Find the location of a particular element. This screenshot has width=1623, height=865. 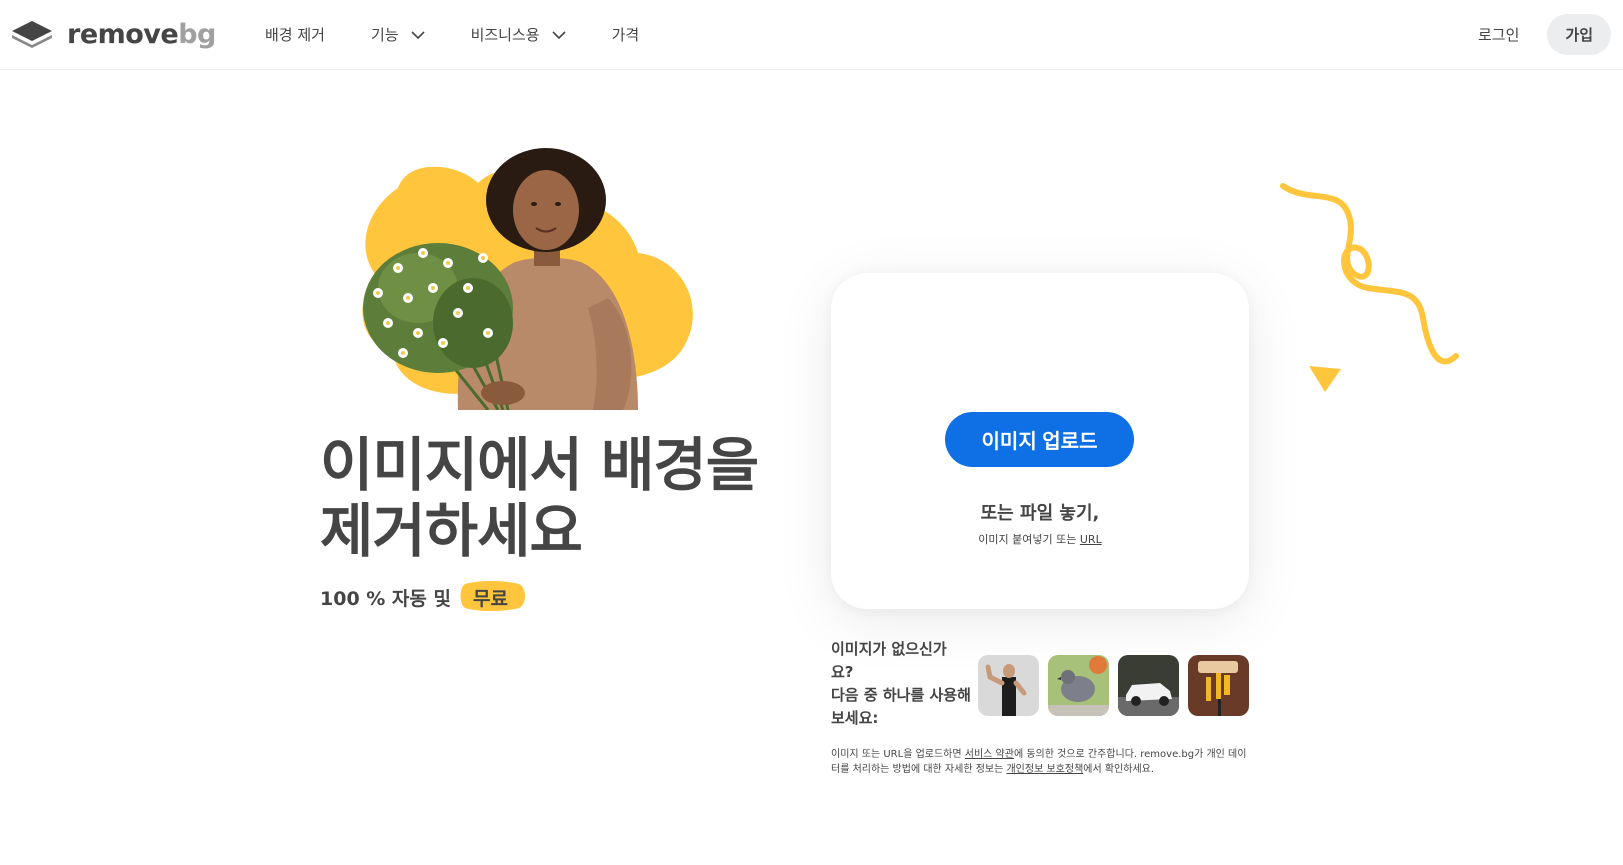

squiggle-decoration is located at coordinates (1369, 274).